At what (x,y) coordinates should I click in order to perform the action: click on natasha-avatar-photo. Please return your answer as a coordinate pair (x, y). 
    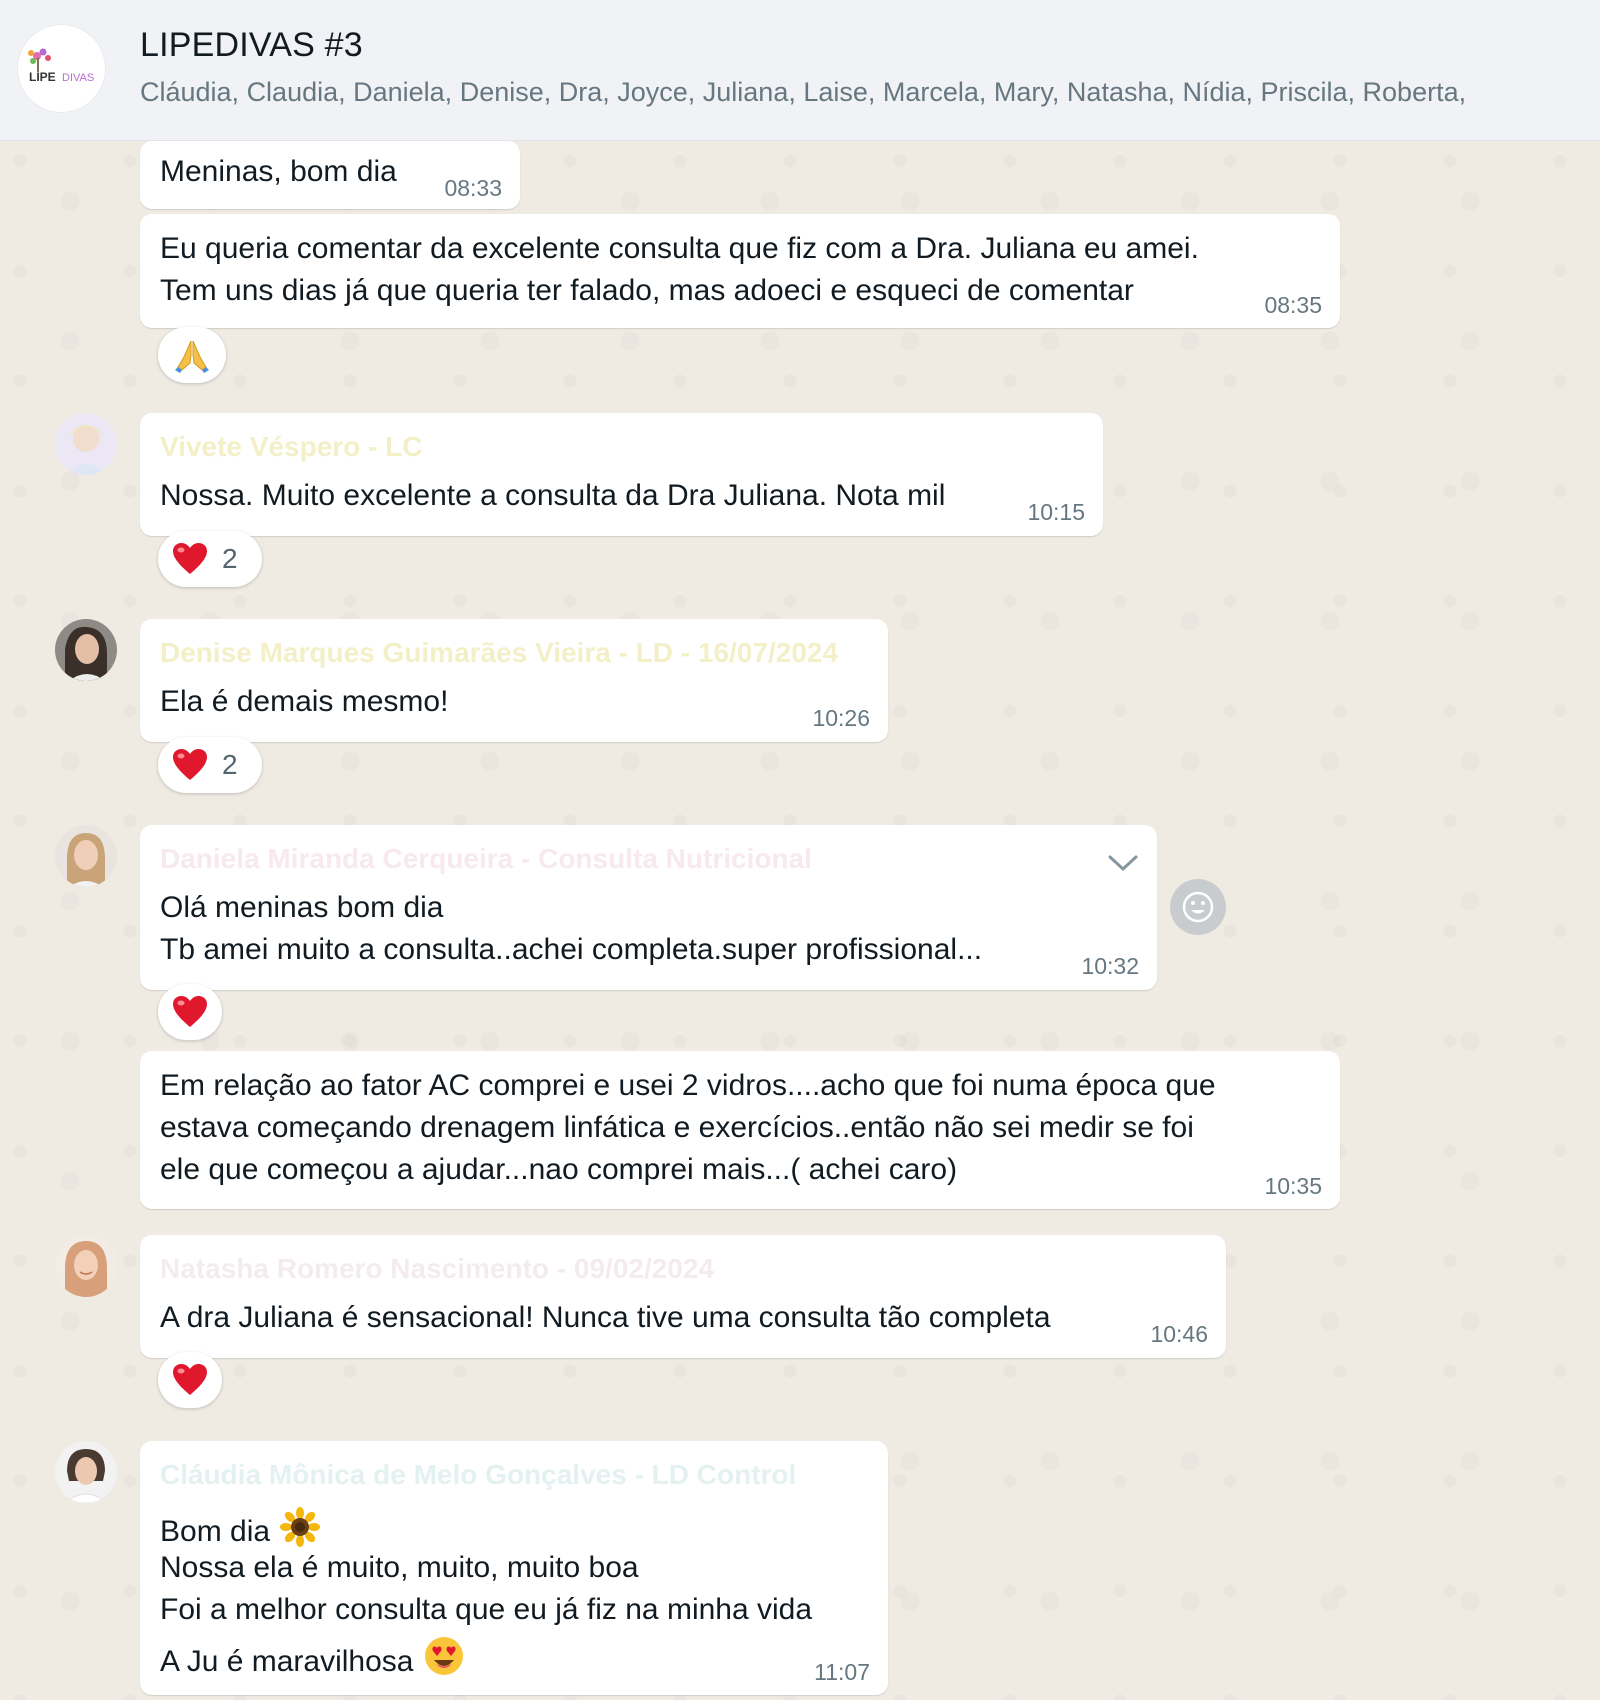
    Looking at the image, I should click on (86, 1266).